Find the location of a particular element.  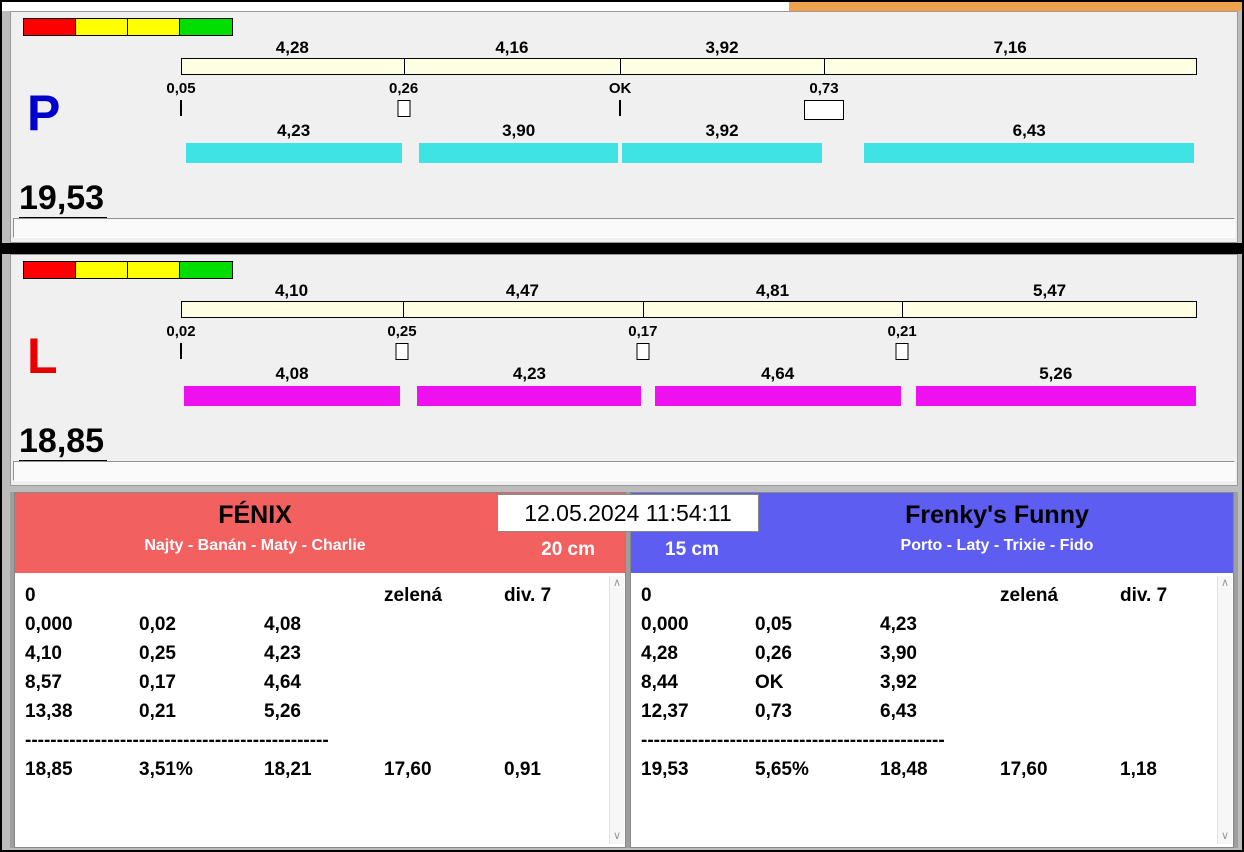

table-cell: 4,08 is located at coordinates (282, 624).